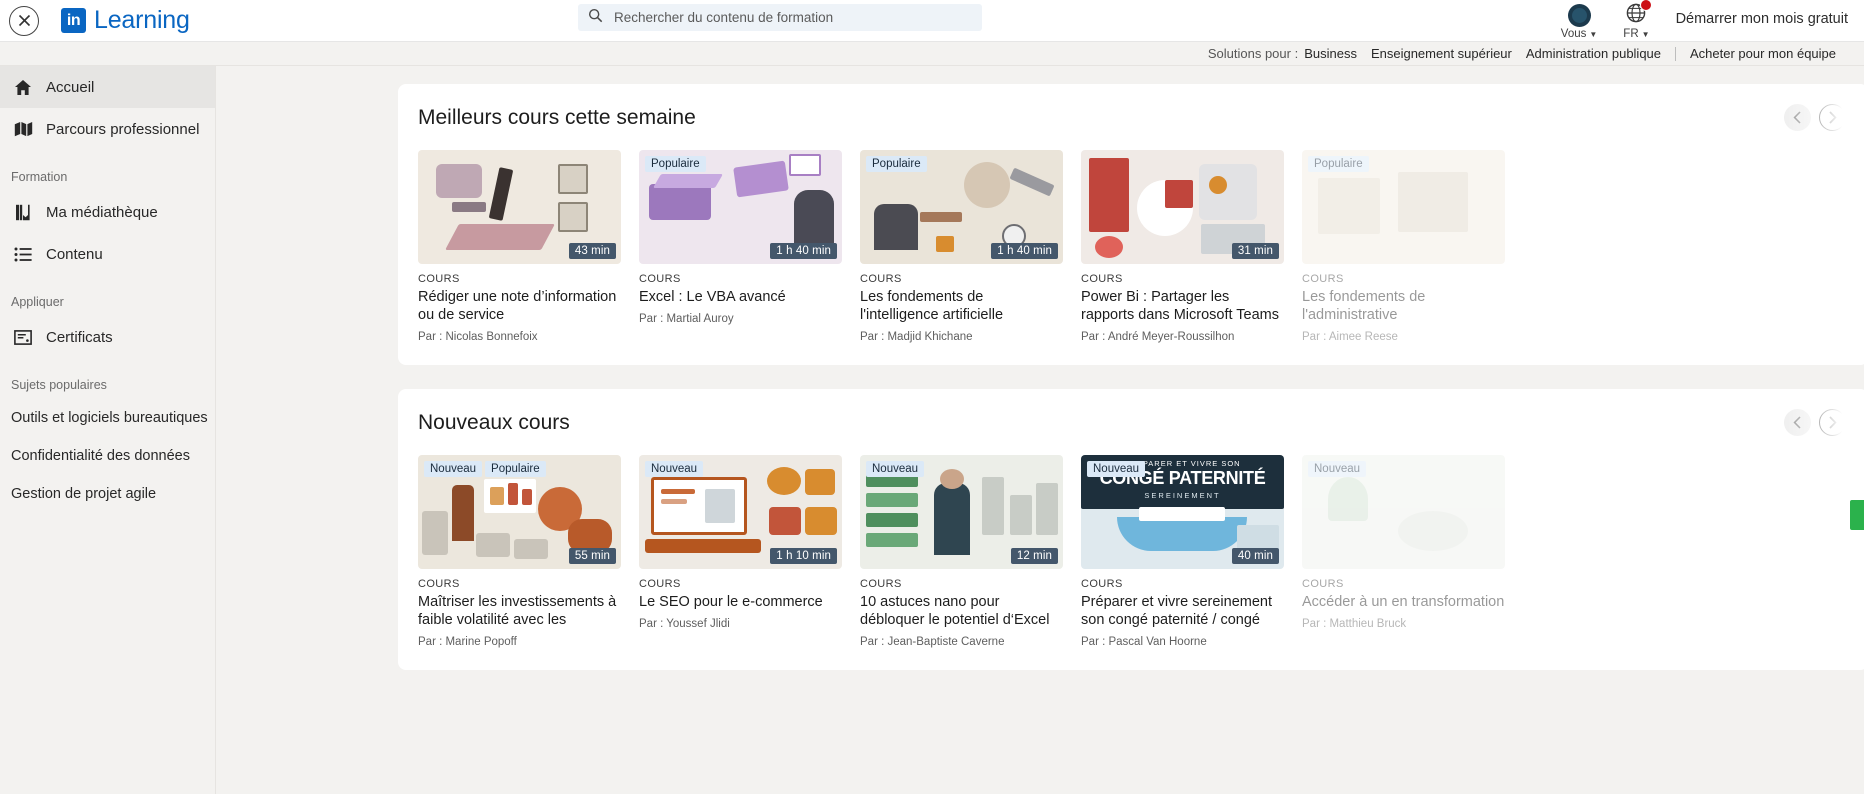  What do you see at coordinates (731, 602) in the screenshot?
I see `course-title: Le SEO pour le e-commerce` at bounding box center [731, 602].